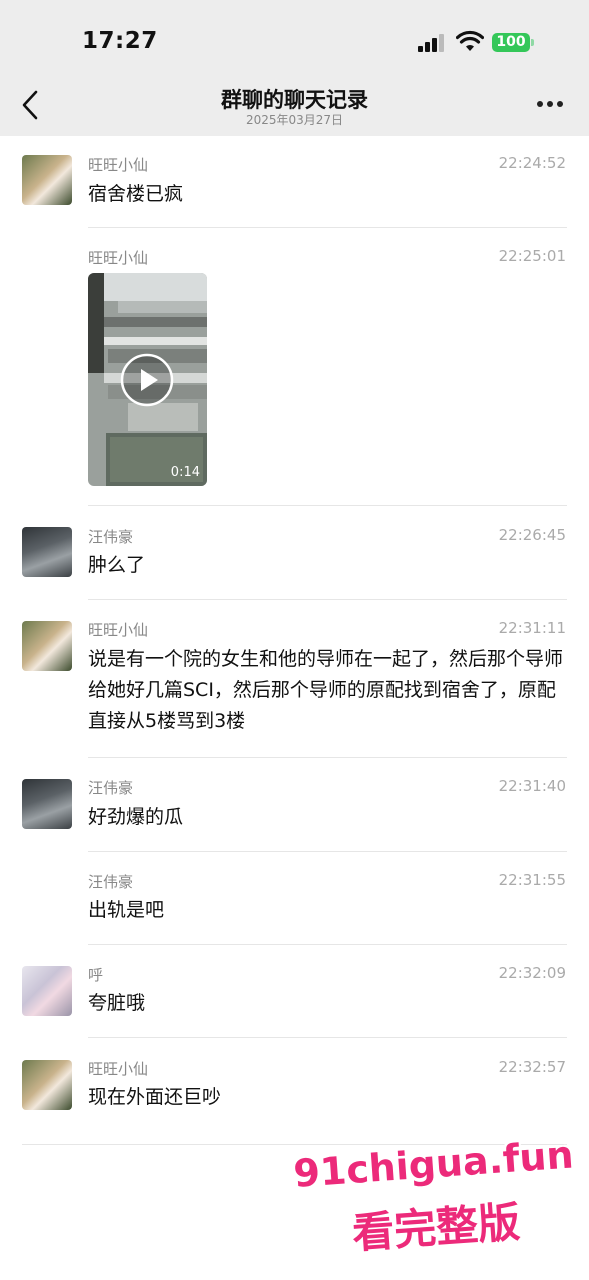 Image resolution: width=589 pixels, height=1280 pixels. I want to click on more-options-button, so click(550, 104).